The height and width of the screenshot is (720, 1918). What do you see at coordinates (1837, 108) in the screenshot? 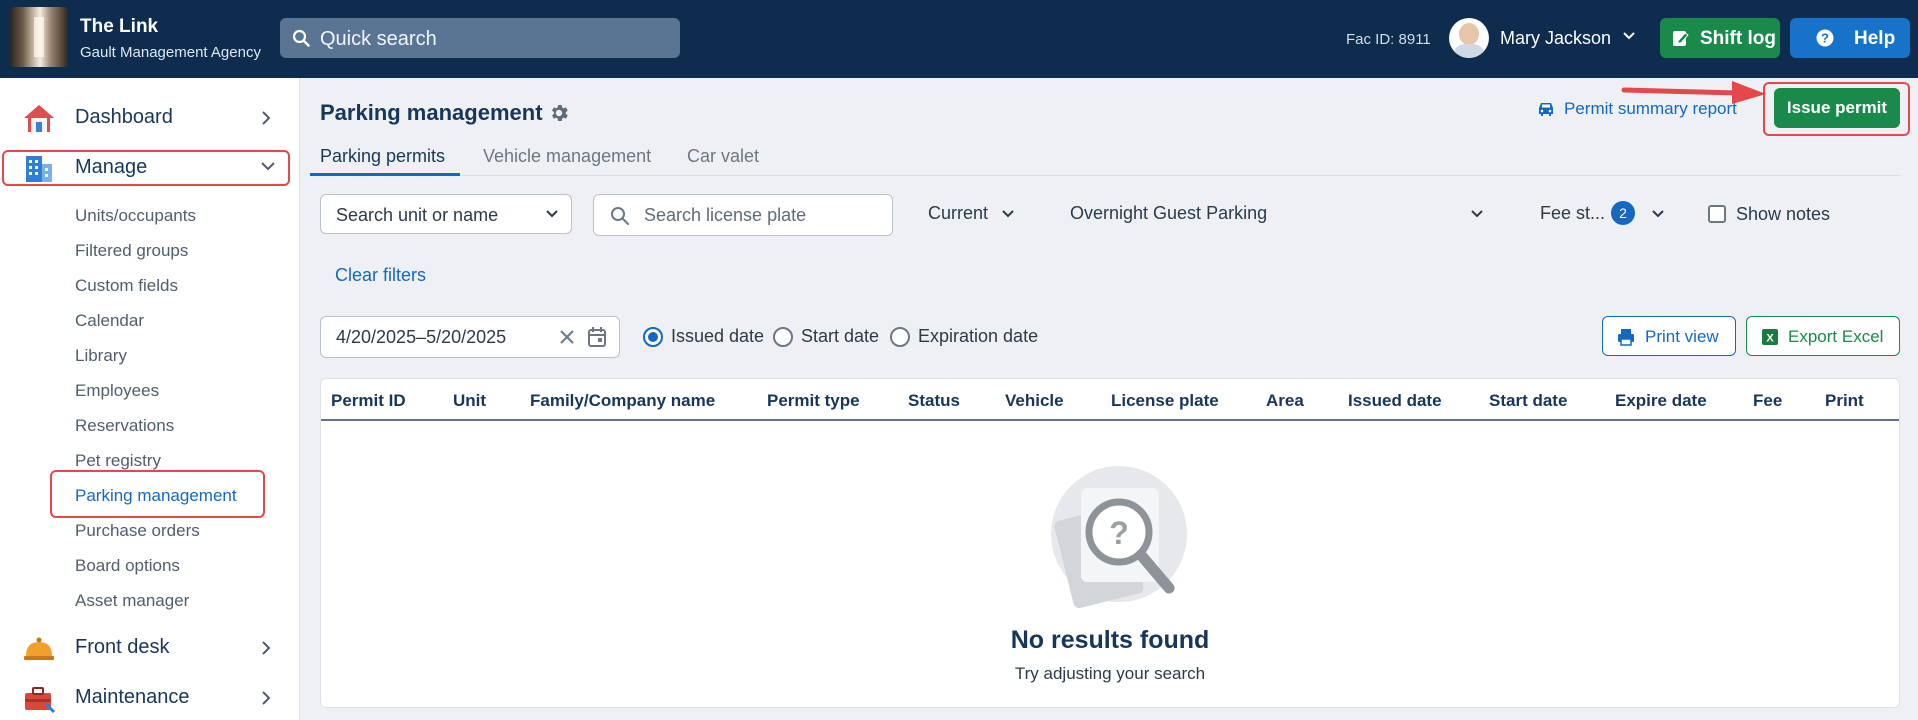
I see `issue-permit-button: Issue permit` at bounding box center [1837, 108].